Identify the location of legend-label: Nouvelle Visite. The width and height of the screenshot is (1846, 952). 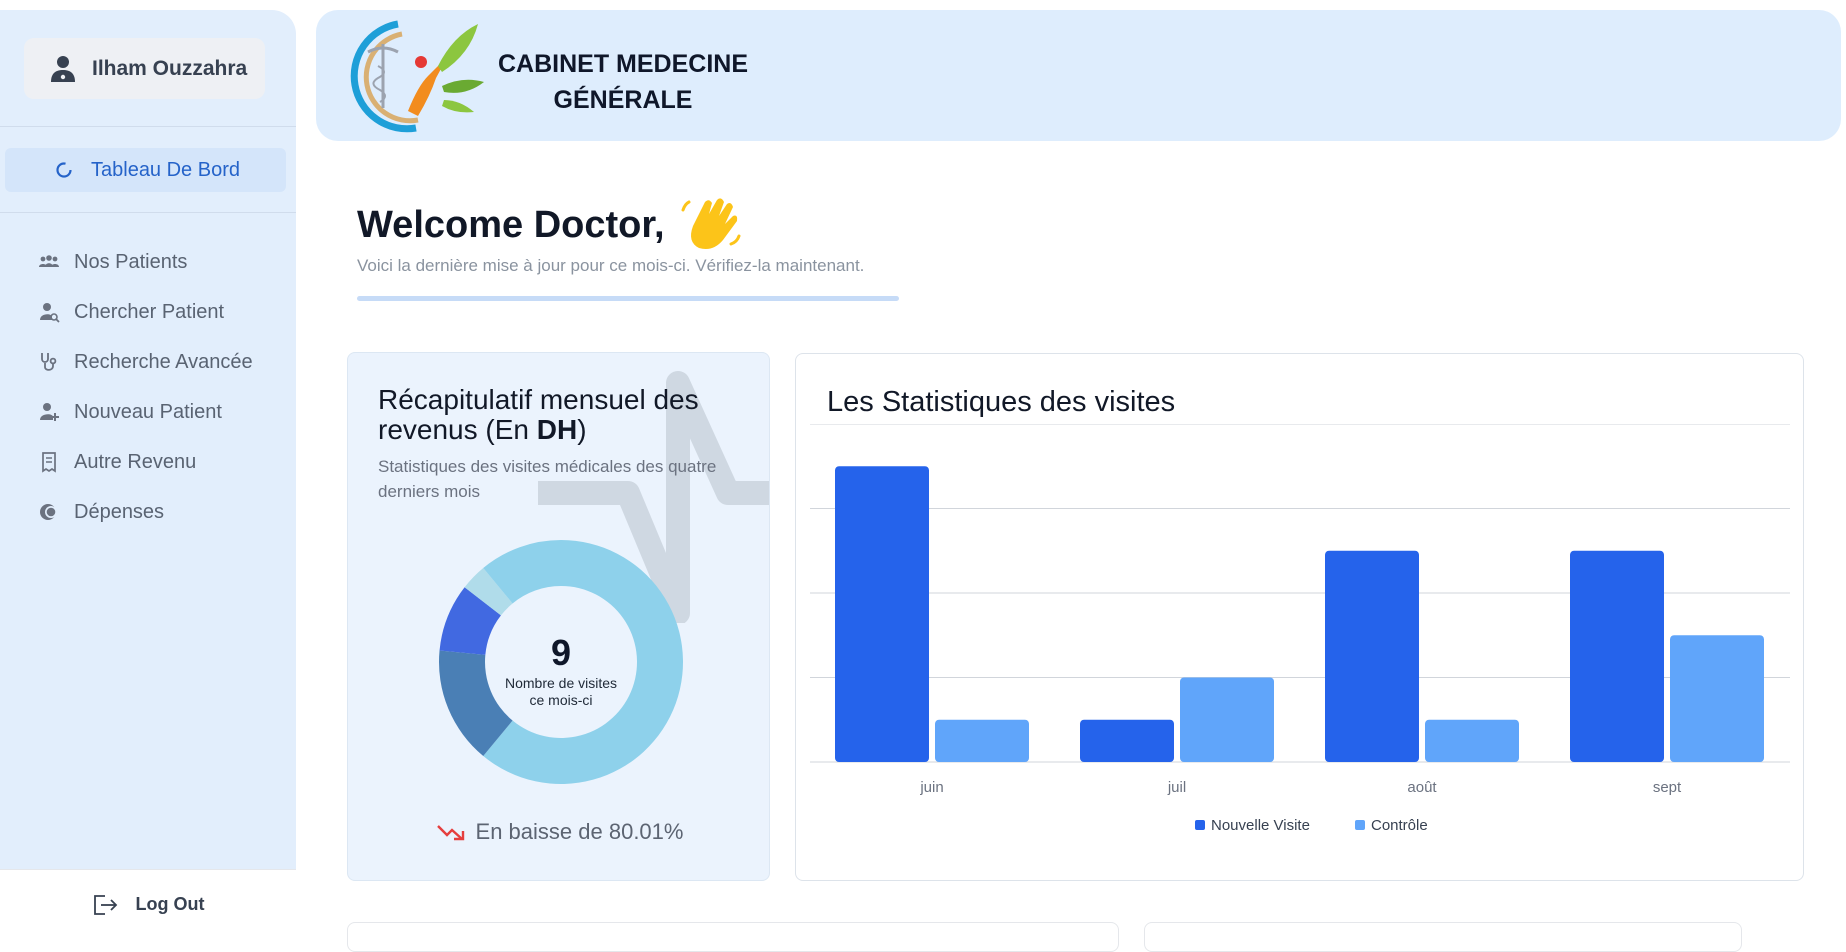
(1260, 825).